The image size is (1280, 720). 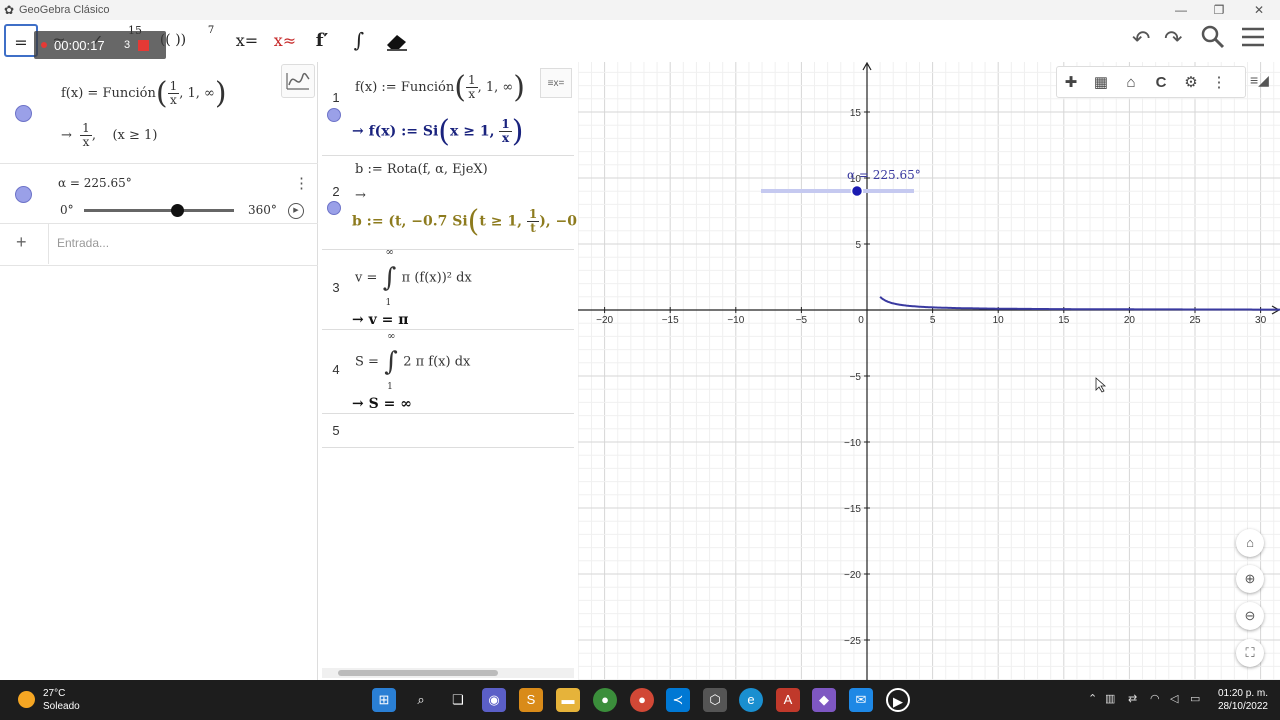 What do you see at coordinates (95, 183) in the screenshot?
I see `alpha-label: α = 225.65°` at bounding box center [95, 183].